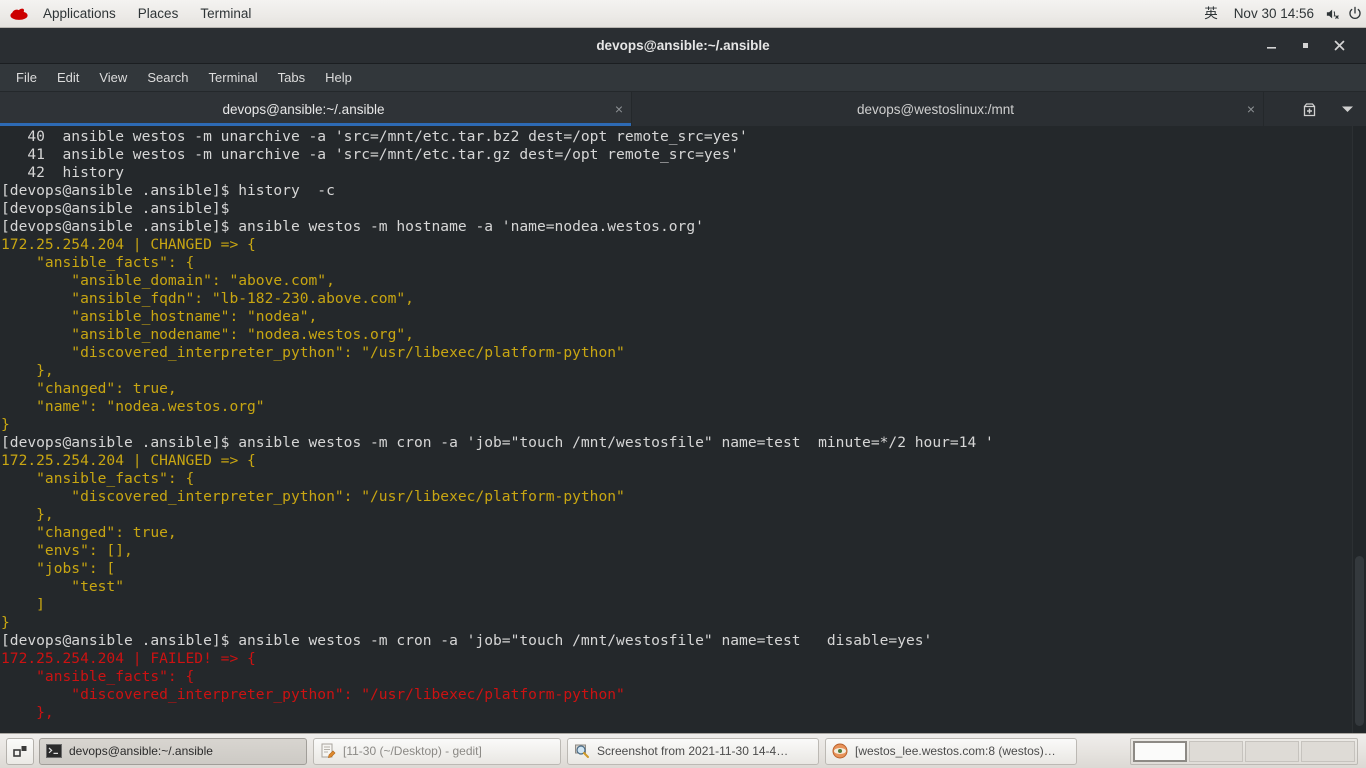  I want to click on show-desktop-icon, so click(20, 751).